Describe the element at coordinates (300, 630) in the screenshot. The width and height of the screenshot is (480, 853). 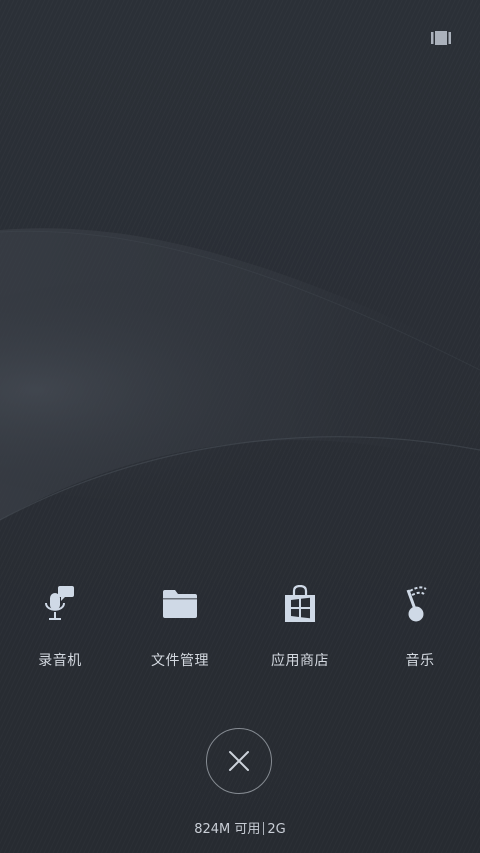
I see `app-store: 应用商店` at that location.